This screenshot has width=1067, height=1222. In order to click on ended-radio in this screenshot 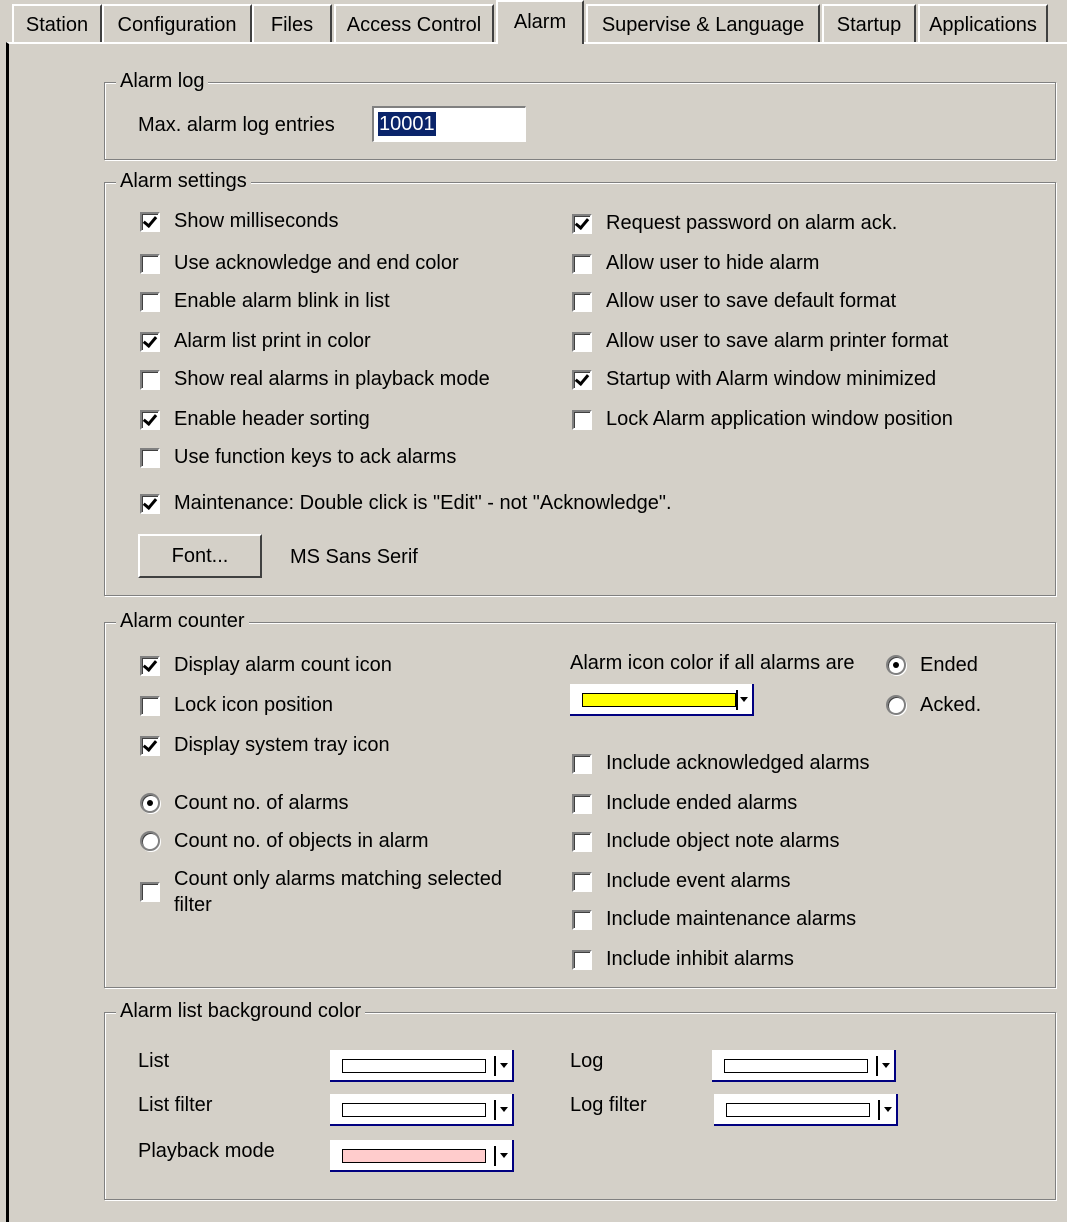, I will do `click(896, 665)`.